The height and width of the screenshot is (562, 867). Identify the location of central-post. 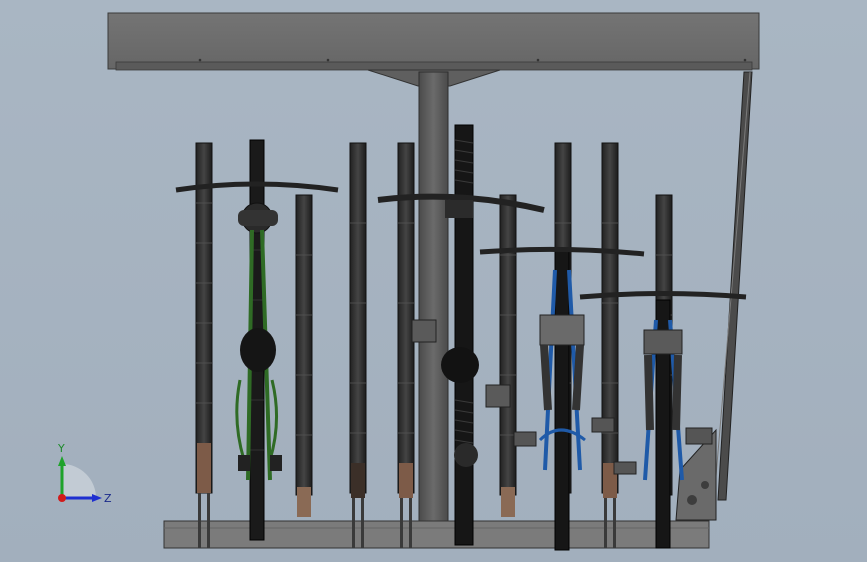
(434, 296).